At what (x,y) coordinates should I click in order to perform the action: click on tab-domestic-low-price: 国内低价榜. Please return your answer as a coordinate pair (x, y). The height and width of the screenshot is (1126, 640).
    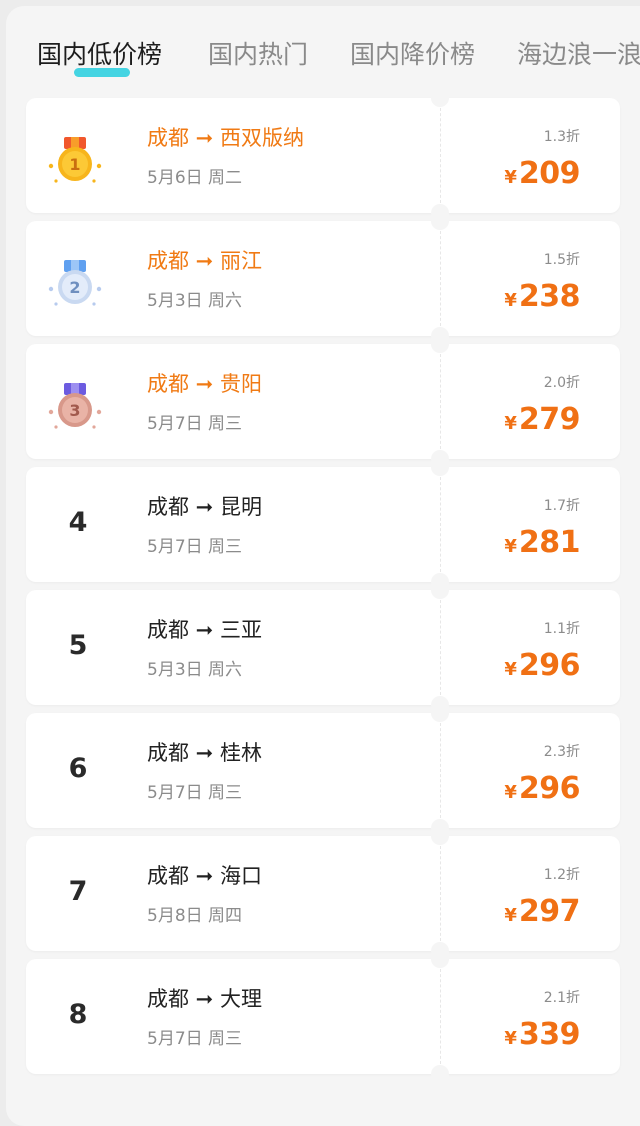
    Looking at the image, I should click on (99, 55).